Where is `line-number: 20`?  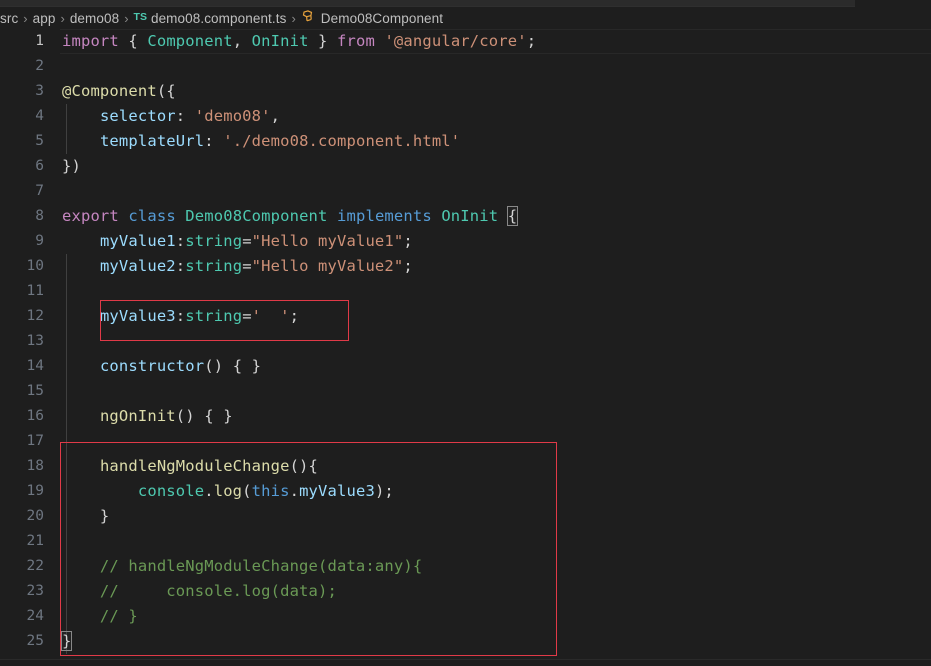
line-number: 20 is located at coordinates (35, 516).